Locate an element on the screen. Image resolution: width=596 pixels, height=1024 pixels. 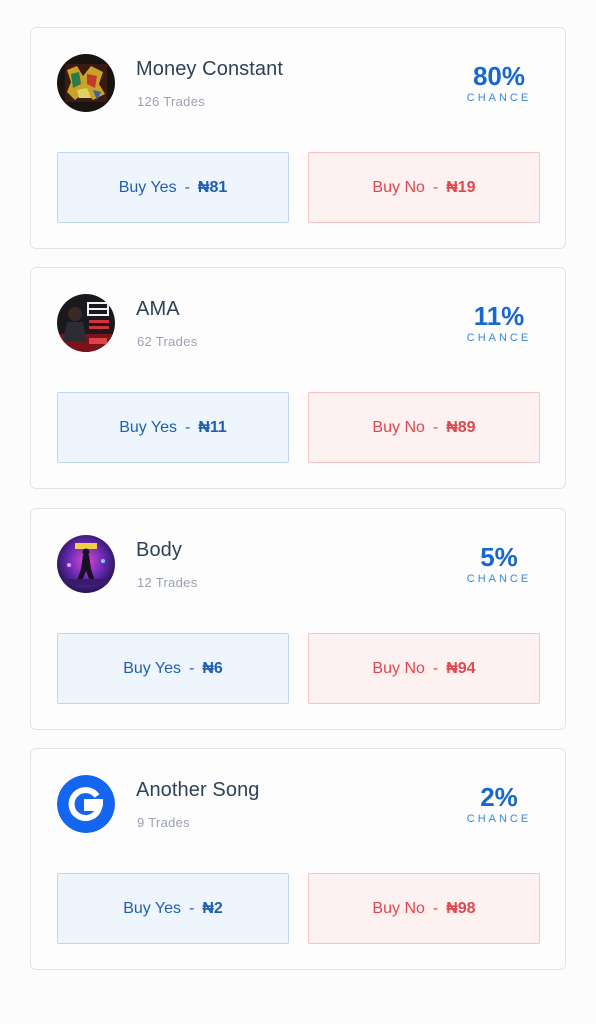
trade-count: 126 Trades is located at coordinates (171, 101).